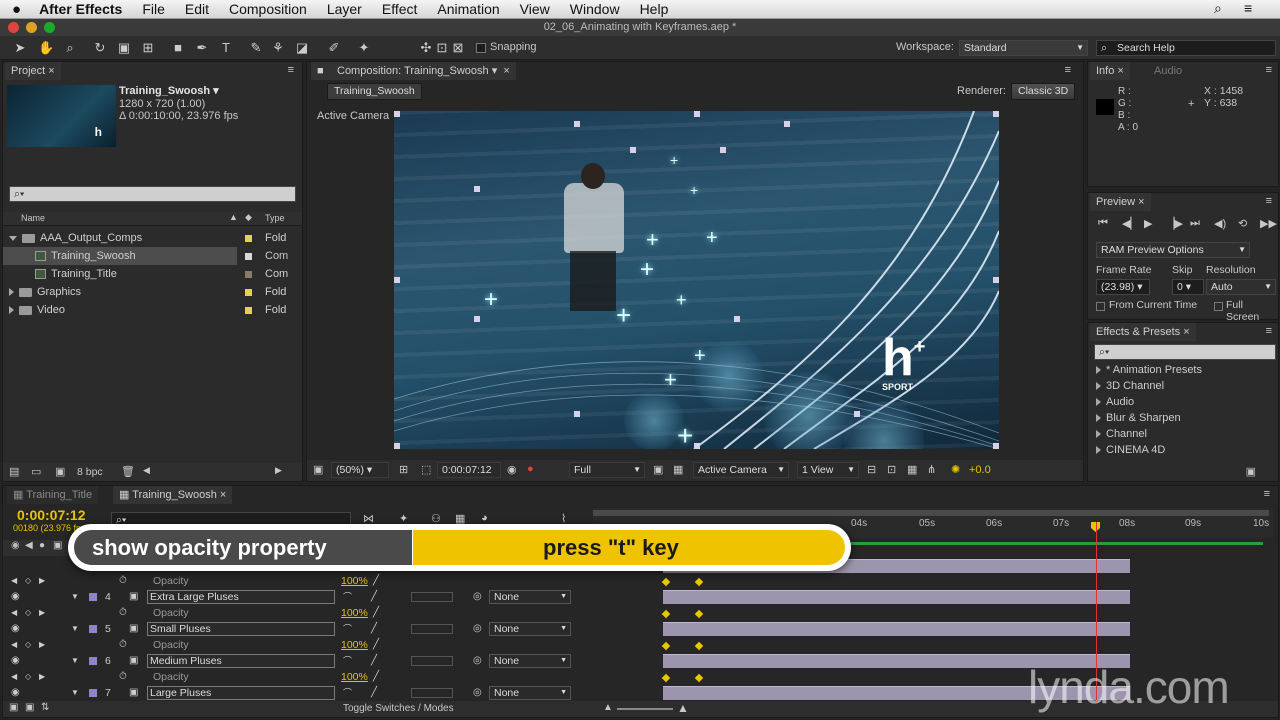  I want to click on project-item-graphics: Graphics Fold, so click(152, 292).